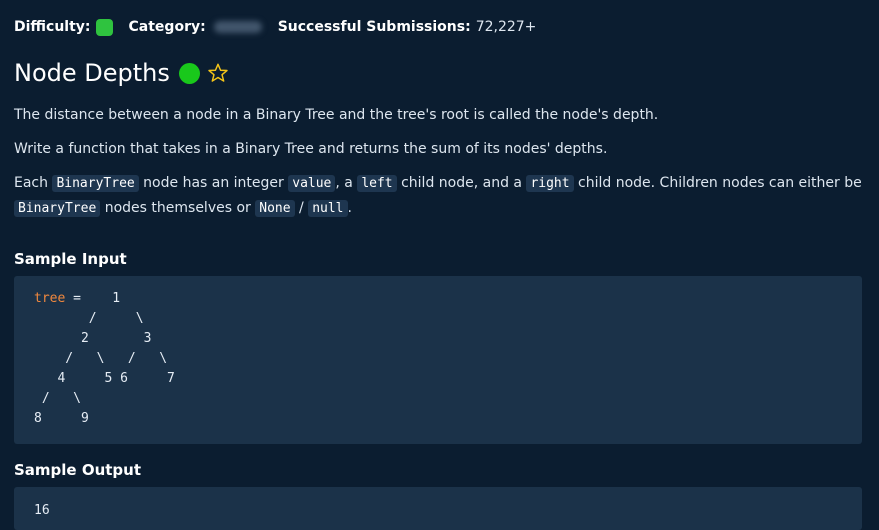 This screenshot has height=530, width=879. What do you see at coordinates (189, 73) in the screenshot?
I see `completion-status-icon` at bounding box center [189, 73].